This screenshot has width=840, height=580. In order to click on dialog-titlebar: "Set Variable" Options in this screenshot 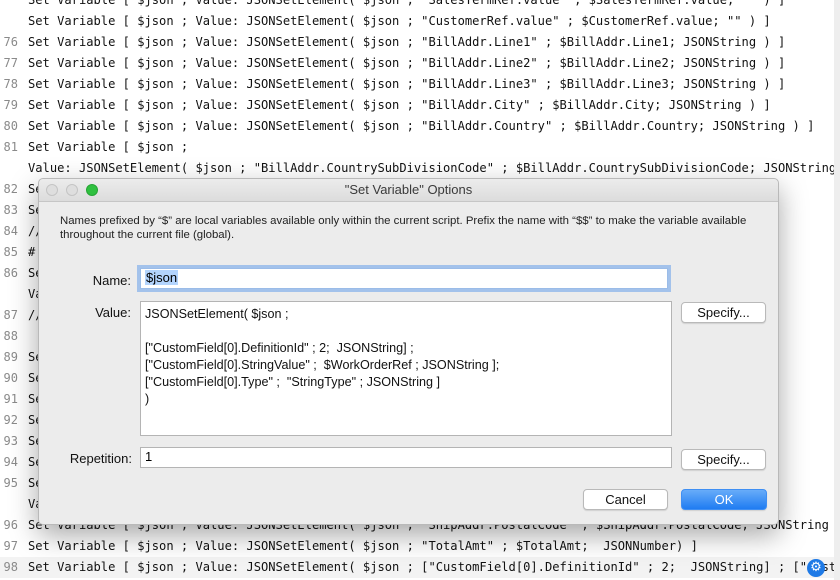, I will do `click(408, 190)`.